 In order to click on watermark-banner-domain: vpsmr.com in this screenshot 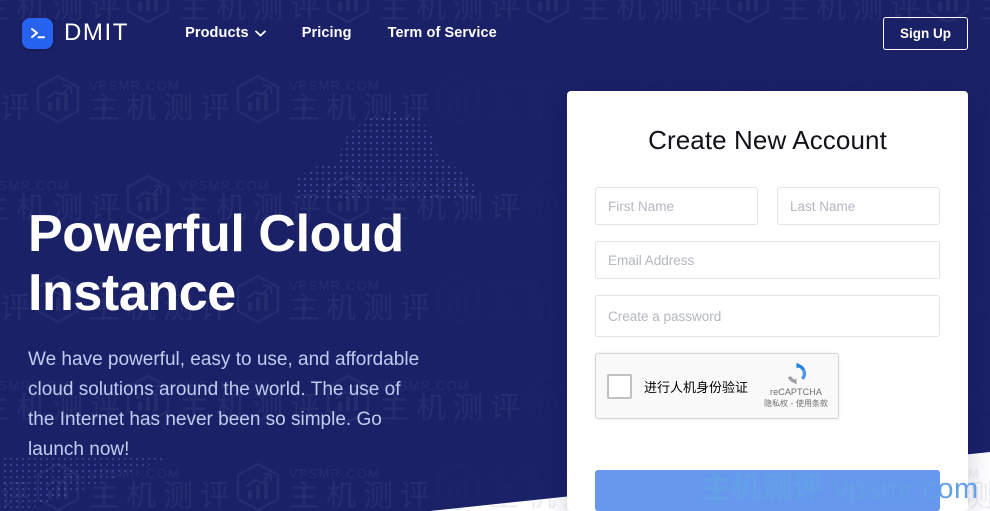, I will do `click(906, 489)`.